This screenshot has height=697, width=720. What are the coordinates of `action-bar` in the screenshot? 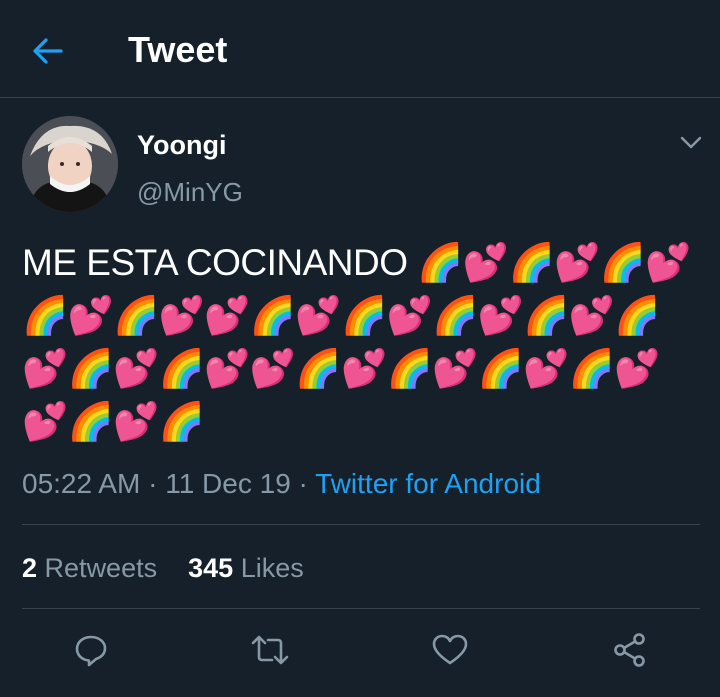 It's located at (360, 650).